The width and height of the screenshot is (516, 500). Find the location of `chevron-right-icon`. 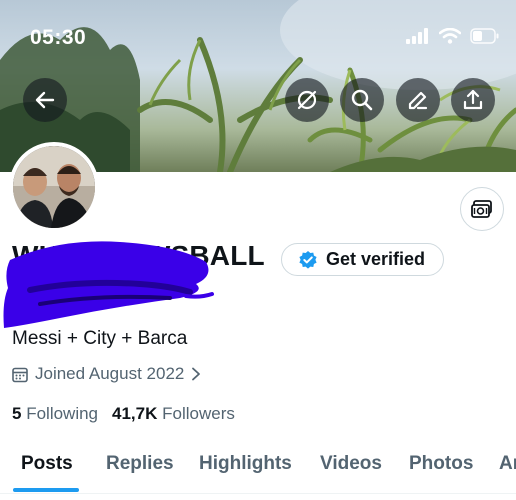

chevron-right-icon is located at coordinates (196, 374).